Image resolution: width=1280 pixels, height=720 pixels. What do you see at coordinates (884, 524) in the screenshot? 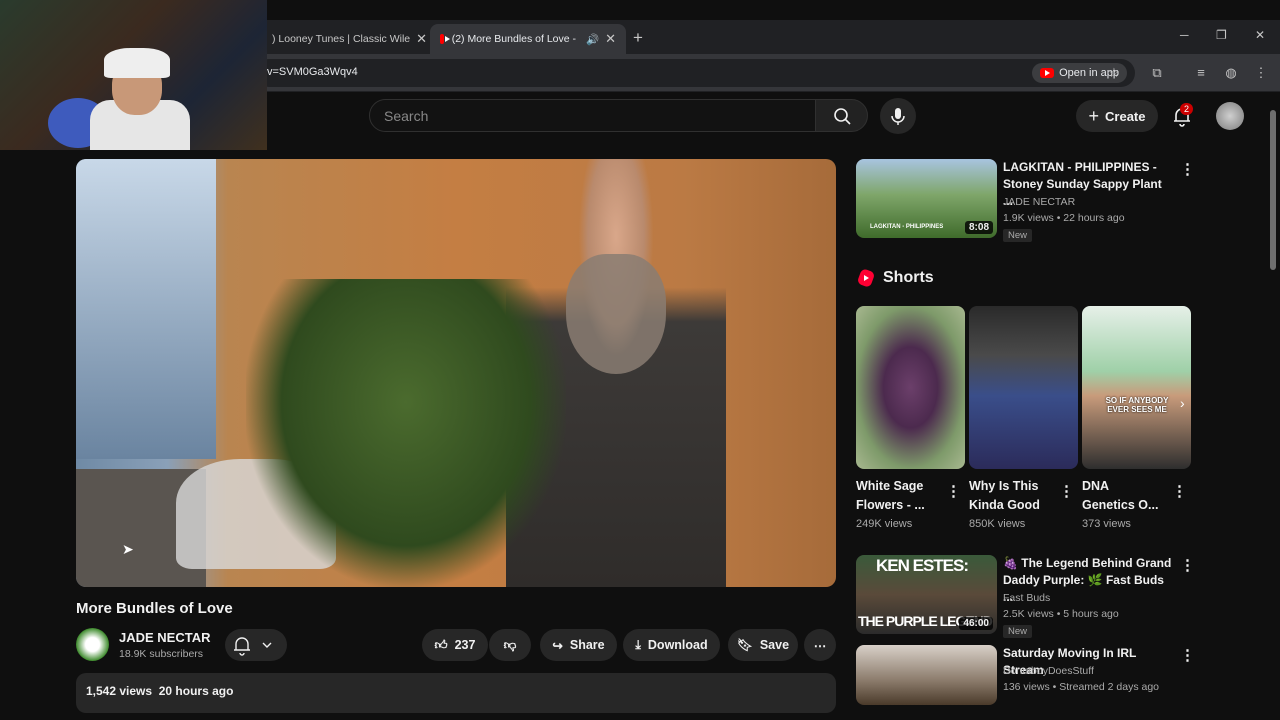
I see `short-views: 249K views` at bounding box center [884, 524].